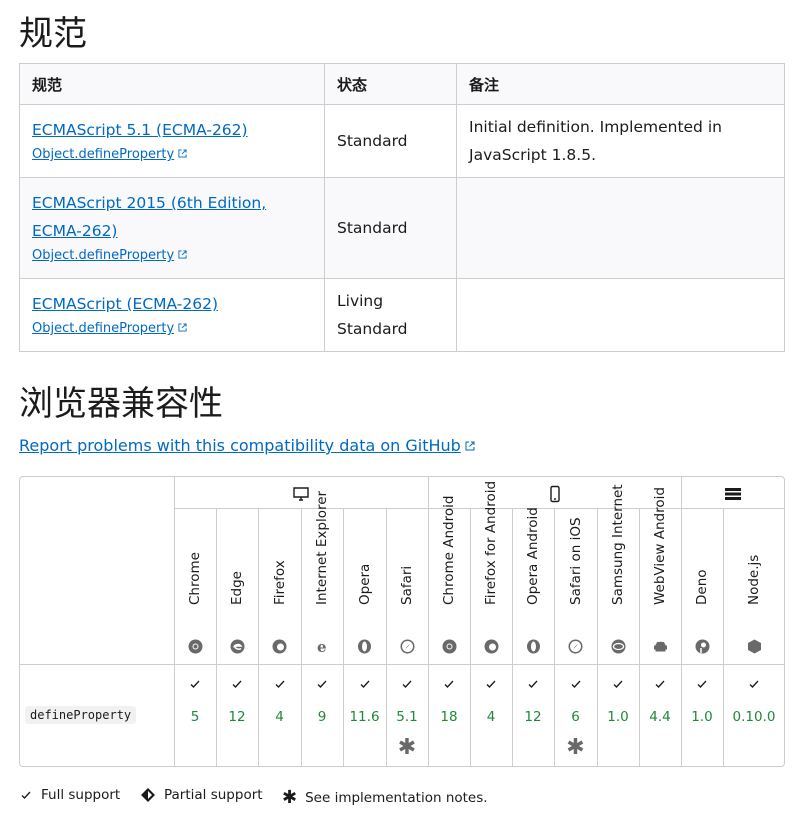 The image size is (801, 826). I want to click on status-cell: Living Standard, so click(390, 315).